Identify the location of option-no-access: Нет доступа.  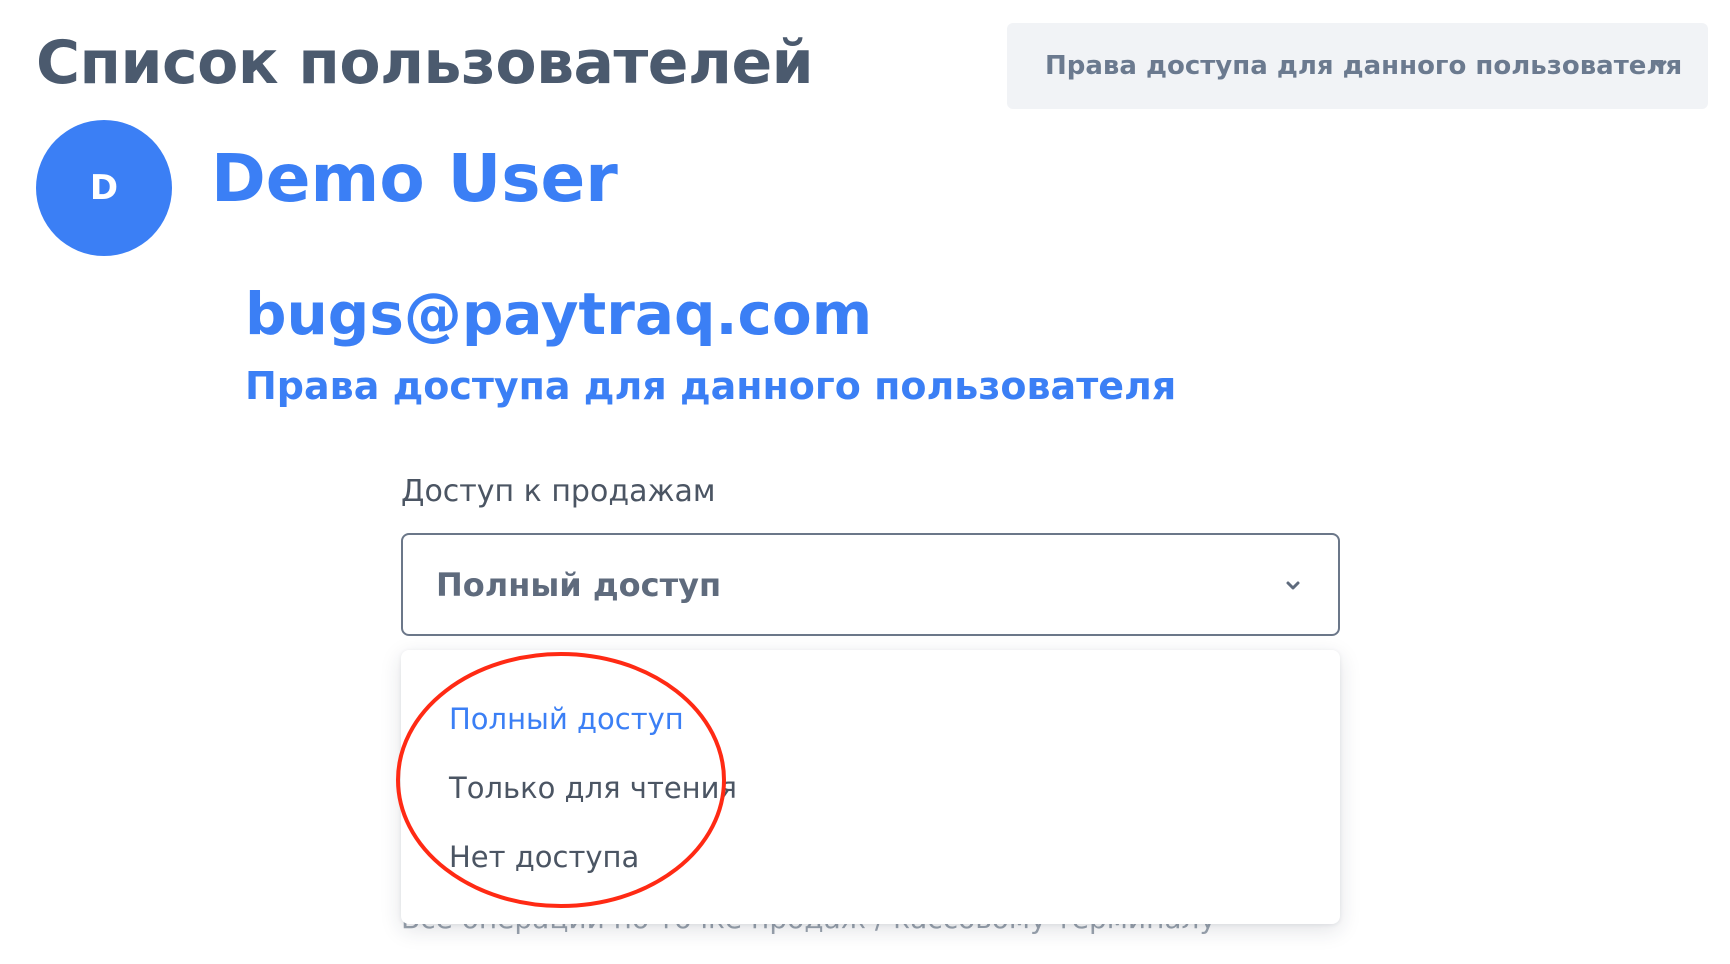
(544, 857).